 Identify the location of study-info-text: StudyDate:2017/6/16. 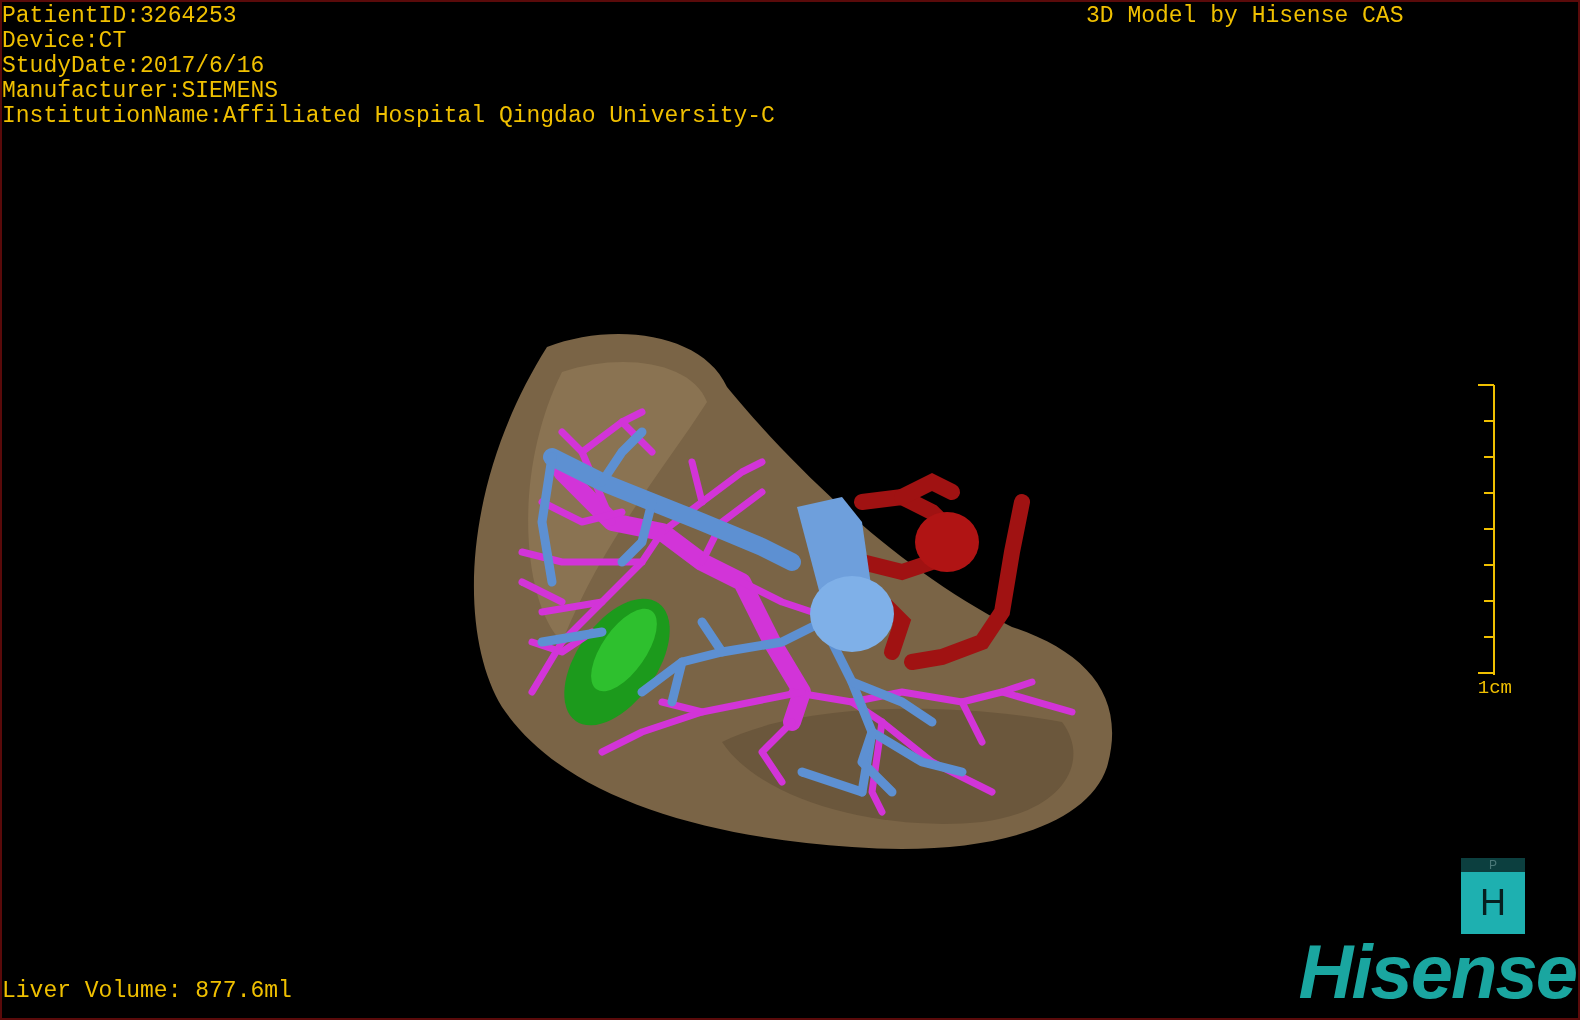
(134, 66).